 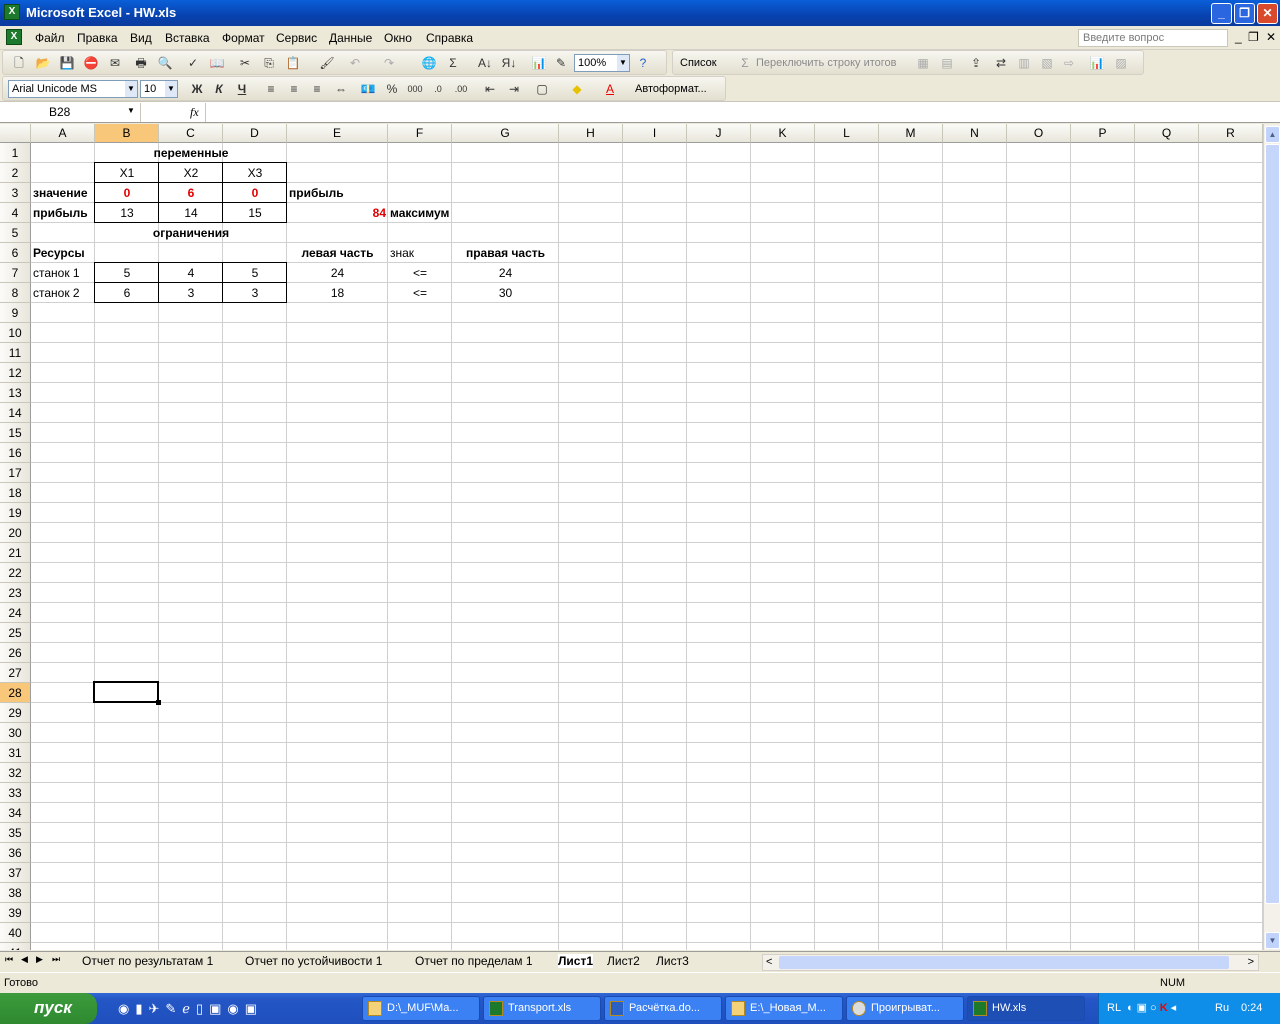 I want to click on minimize-button: _, so click(x=1221, y=13).